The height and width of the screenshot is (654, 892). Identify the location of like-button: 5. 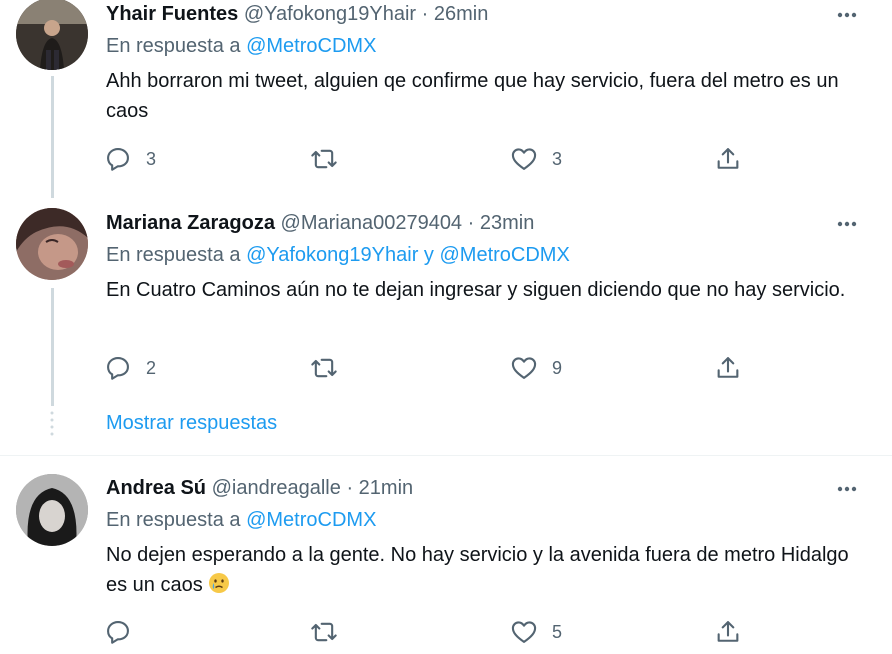
(536, 632).